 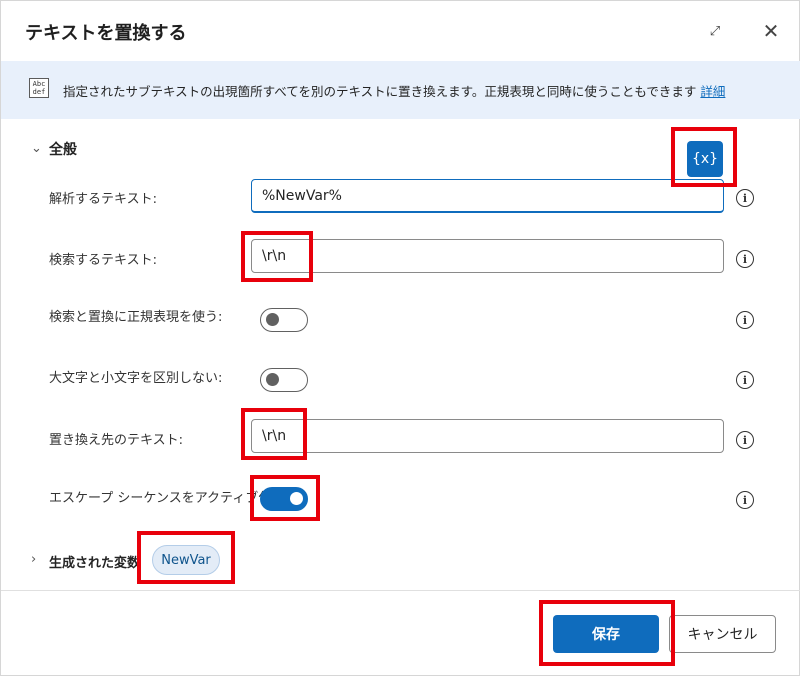 I want to click on chevron-right-icon: ›, so click(x=33, y=559).